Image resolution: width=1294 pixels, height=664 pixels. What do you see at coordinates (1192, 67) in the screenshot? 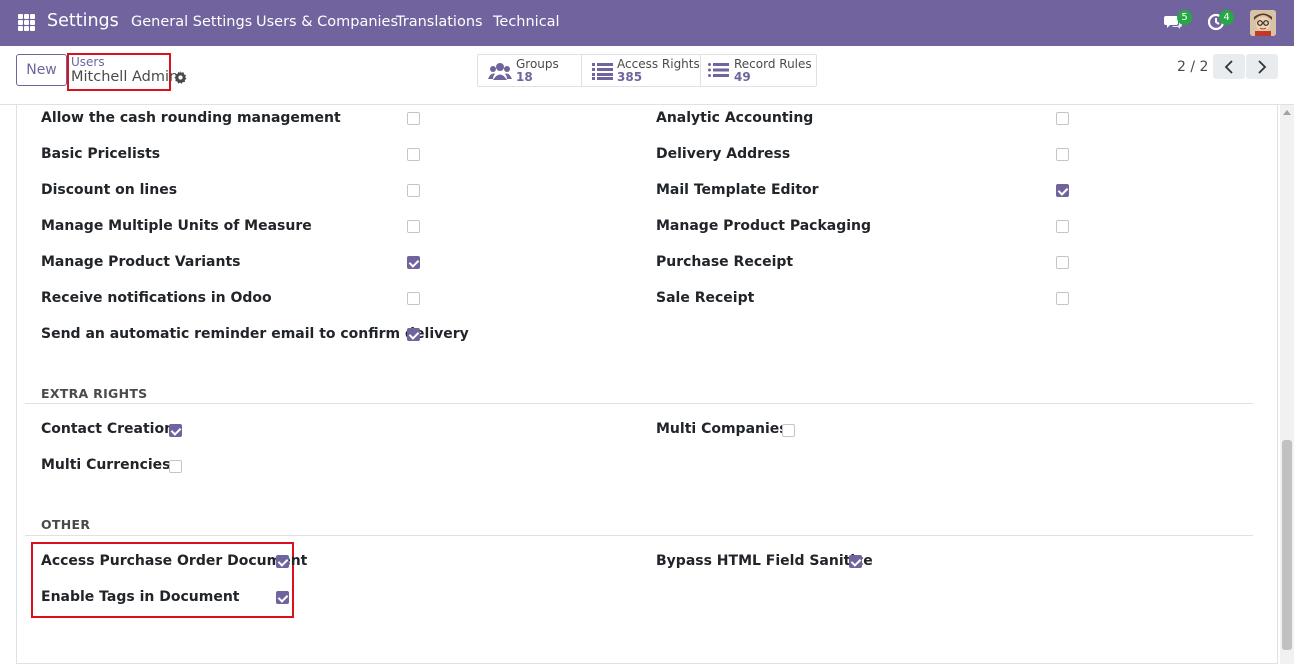
I see `pager-value: 2 / 2` at bounding box center [1192, 67].